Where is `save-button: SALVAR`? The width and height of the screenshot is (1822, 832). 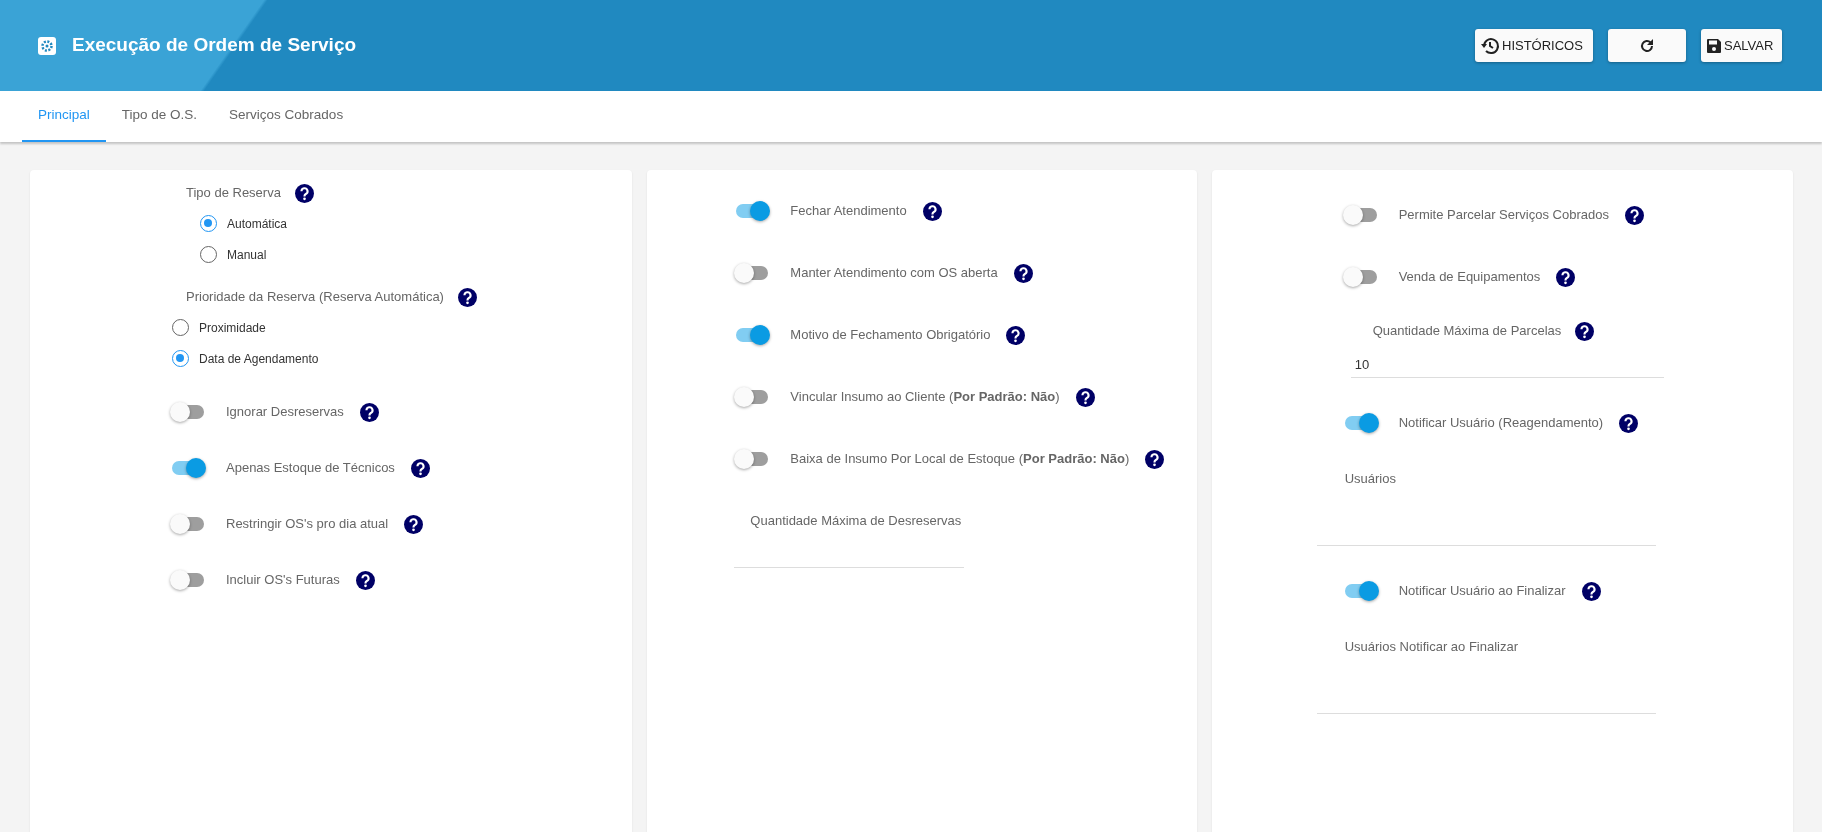 save-button: SALVAR is located at coordinates (1741, 45).